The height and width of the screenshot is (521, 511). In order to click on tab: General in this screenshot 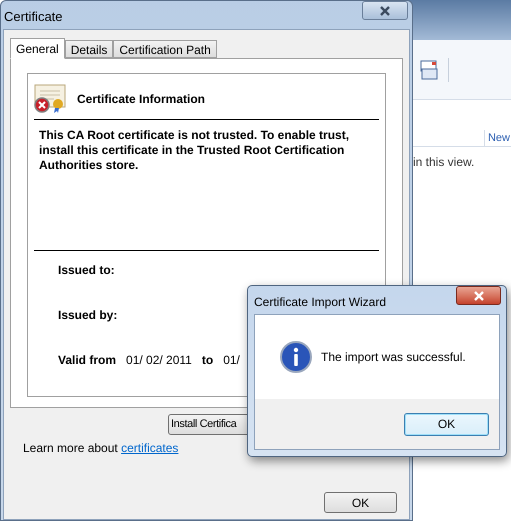, I will do `click(37, 48)`.